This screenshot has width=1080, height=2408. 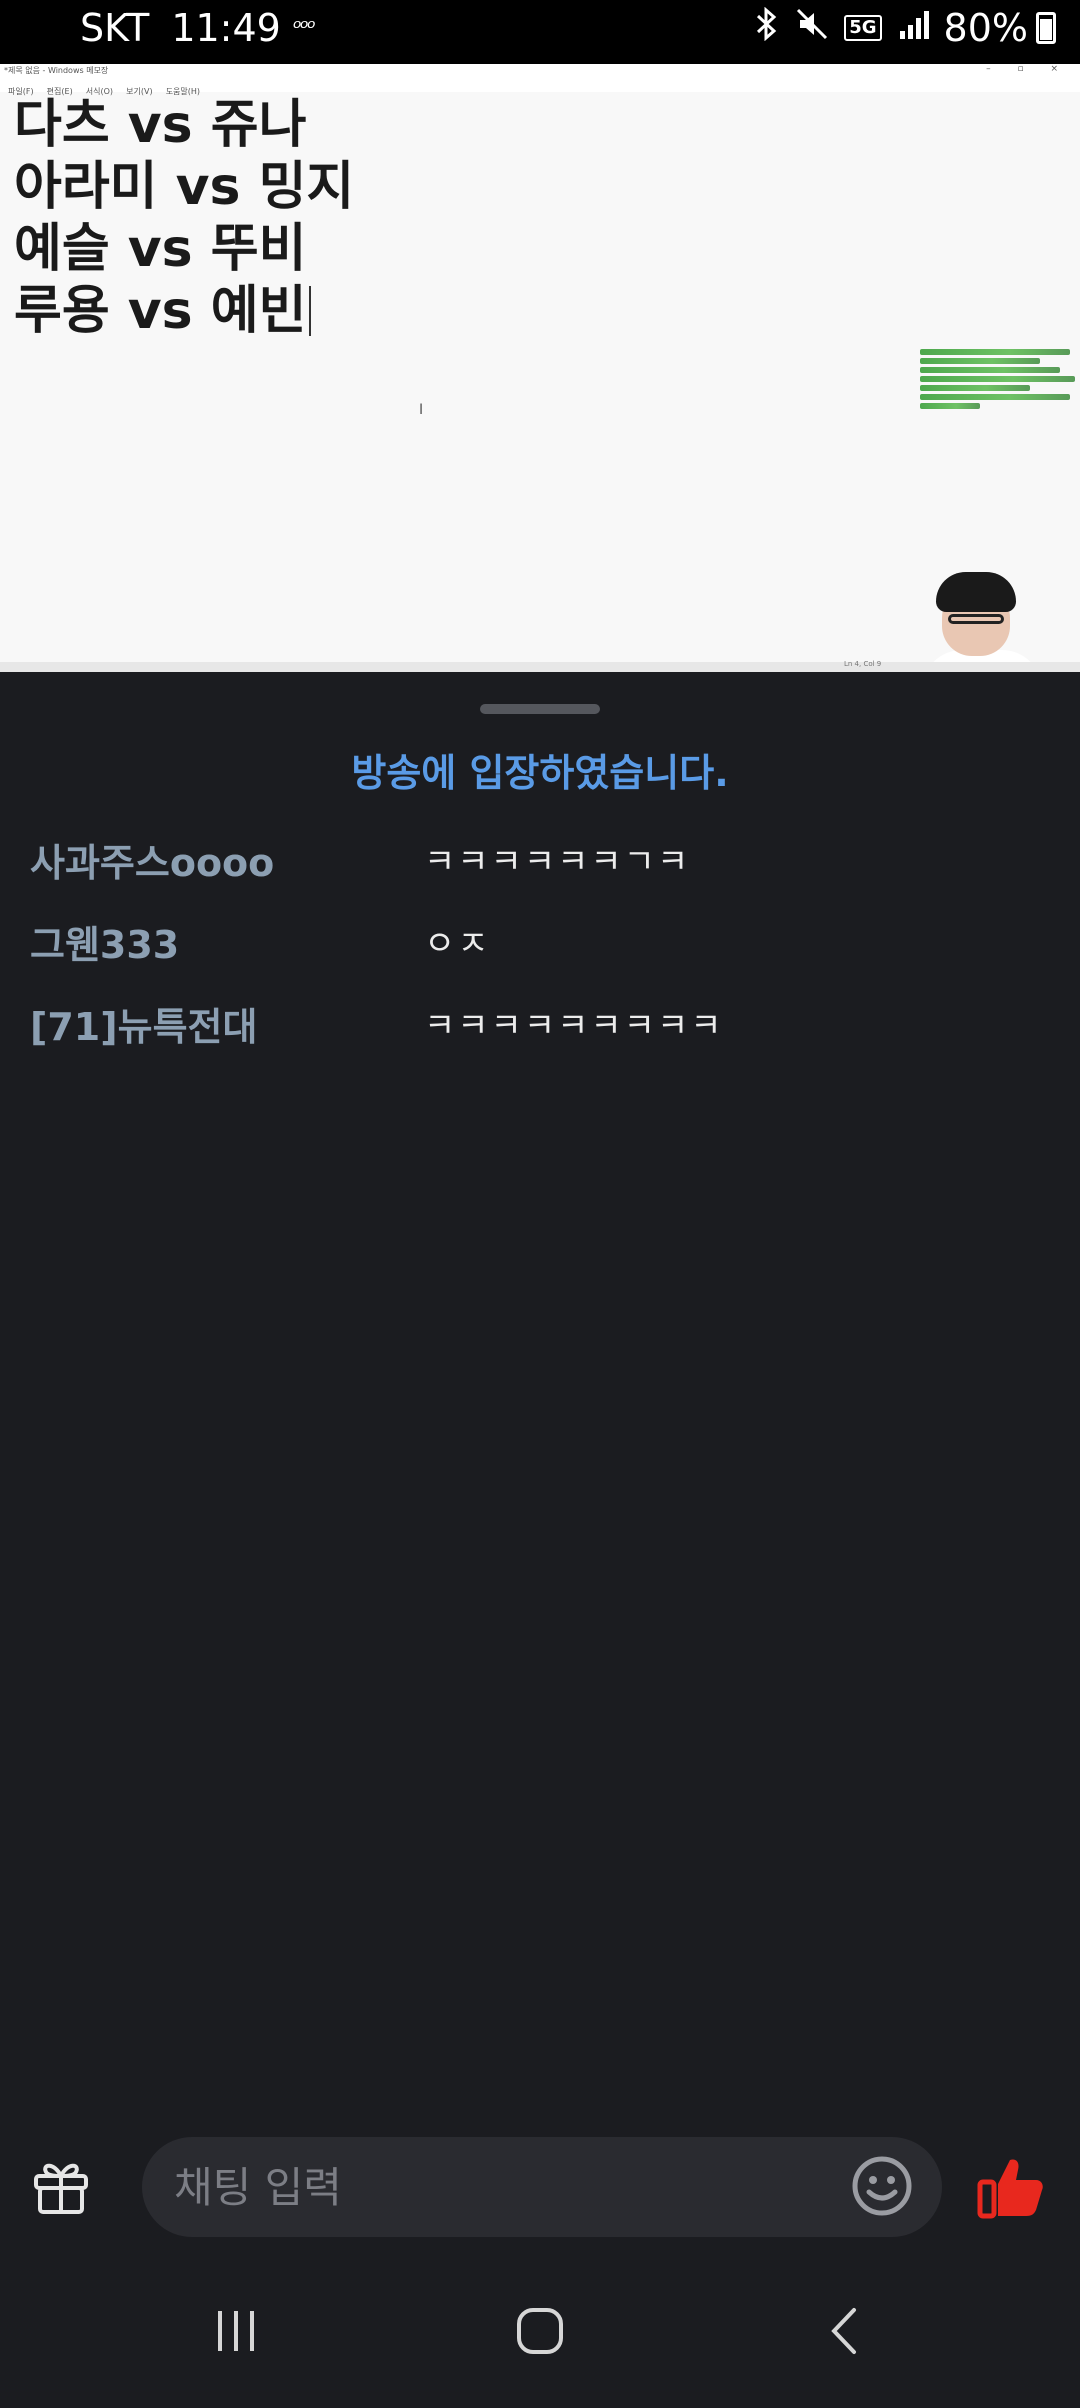 What do you see at coordinates (310, 311) in the screenshot?
I see `text-cursor` at bounding box center [310, 311].